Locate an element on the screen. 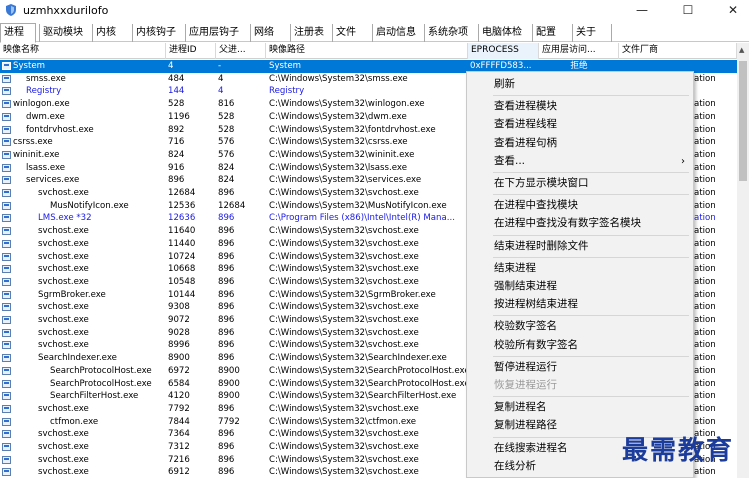 The image size is (749, 478). pid-cell: 892 is located at coordinates (176, 129).